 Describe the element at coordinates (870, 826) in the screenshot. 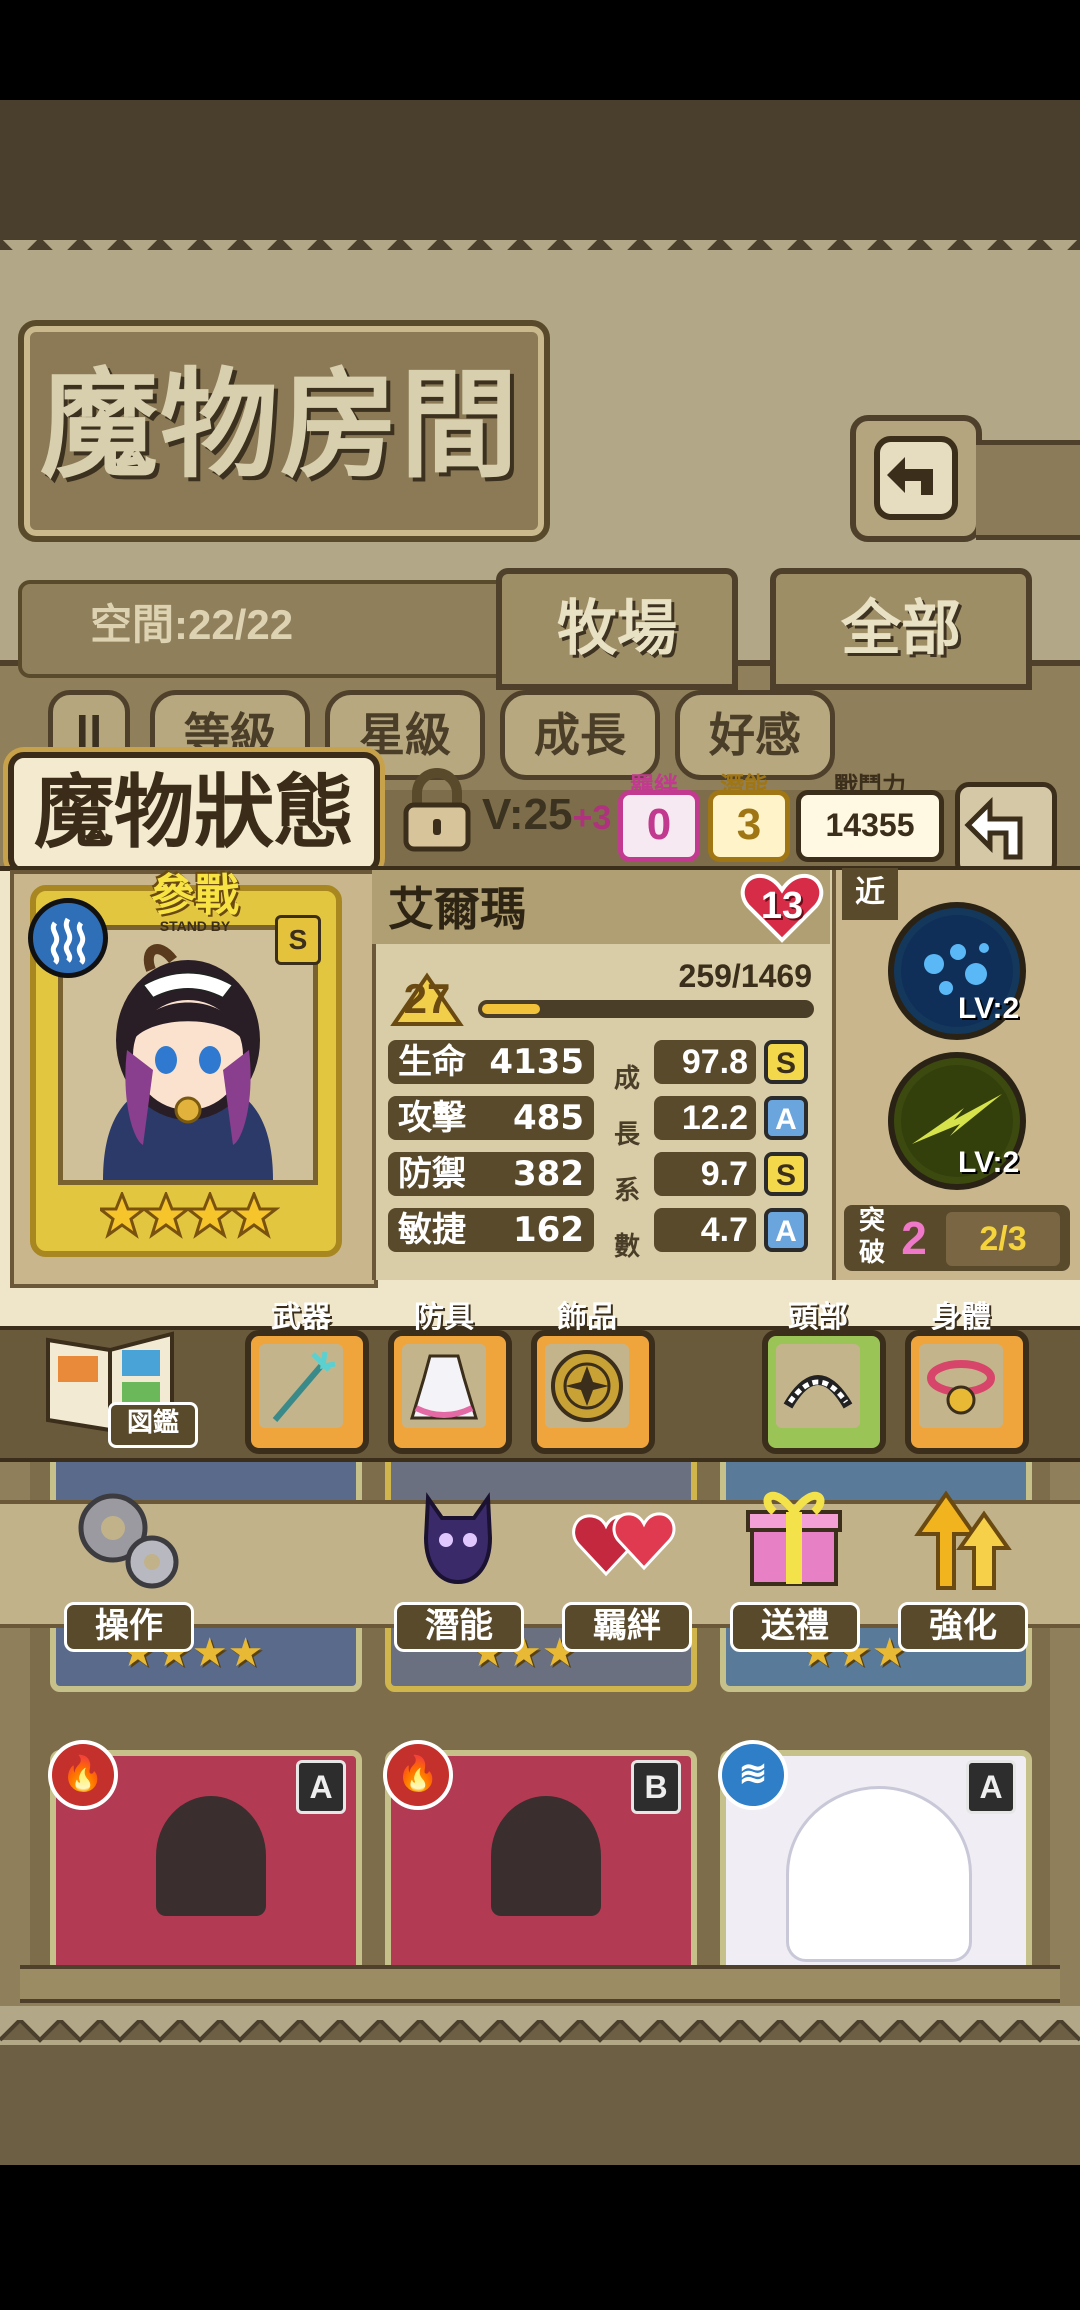

I see `power-value: 14355` at that location.